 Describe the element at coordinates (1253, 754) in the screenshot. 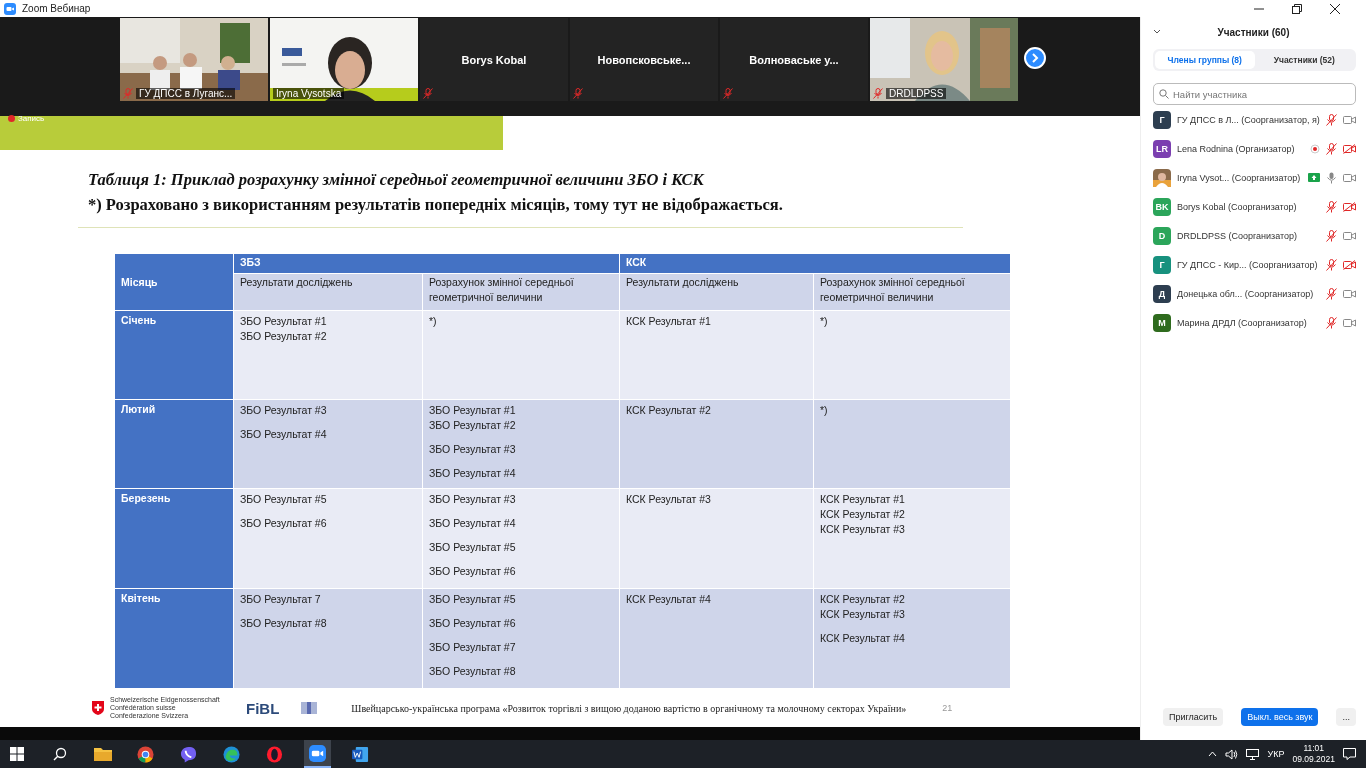

I see `network-icon` at that location.